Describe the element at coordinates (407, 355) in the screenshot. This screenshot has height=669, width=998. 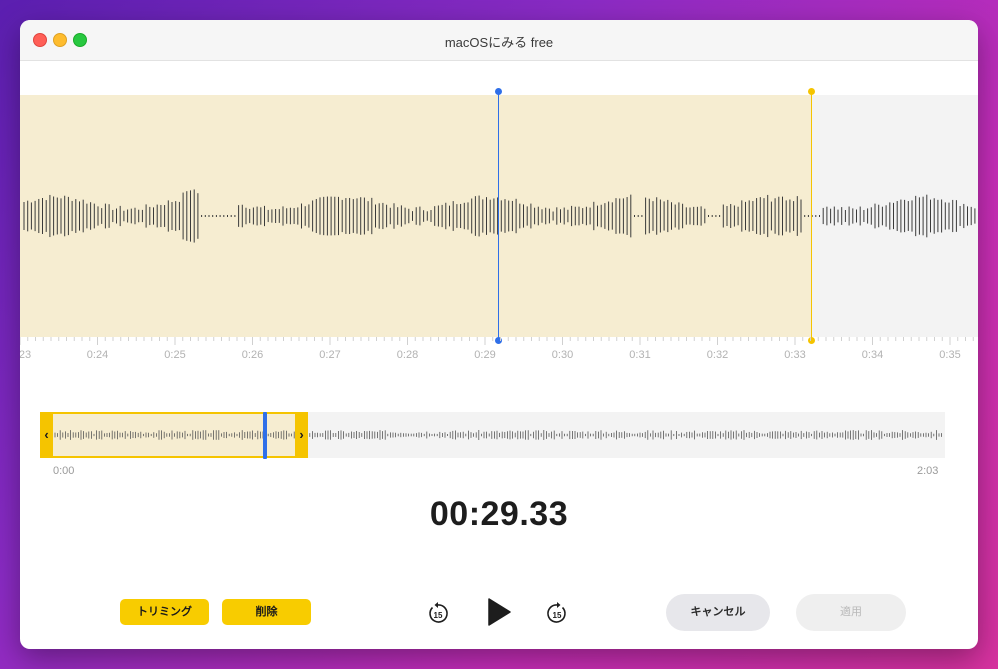
I see `ruler-label: 0:28` at that location.